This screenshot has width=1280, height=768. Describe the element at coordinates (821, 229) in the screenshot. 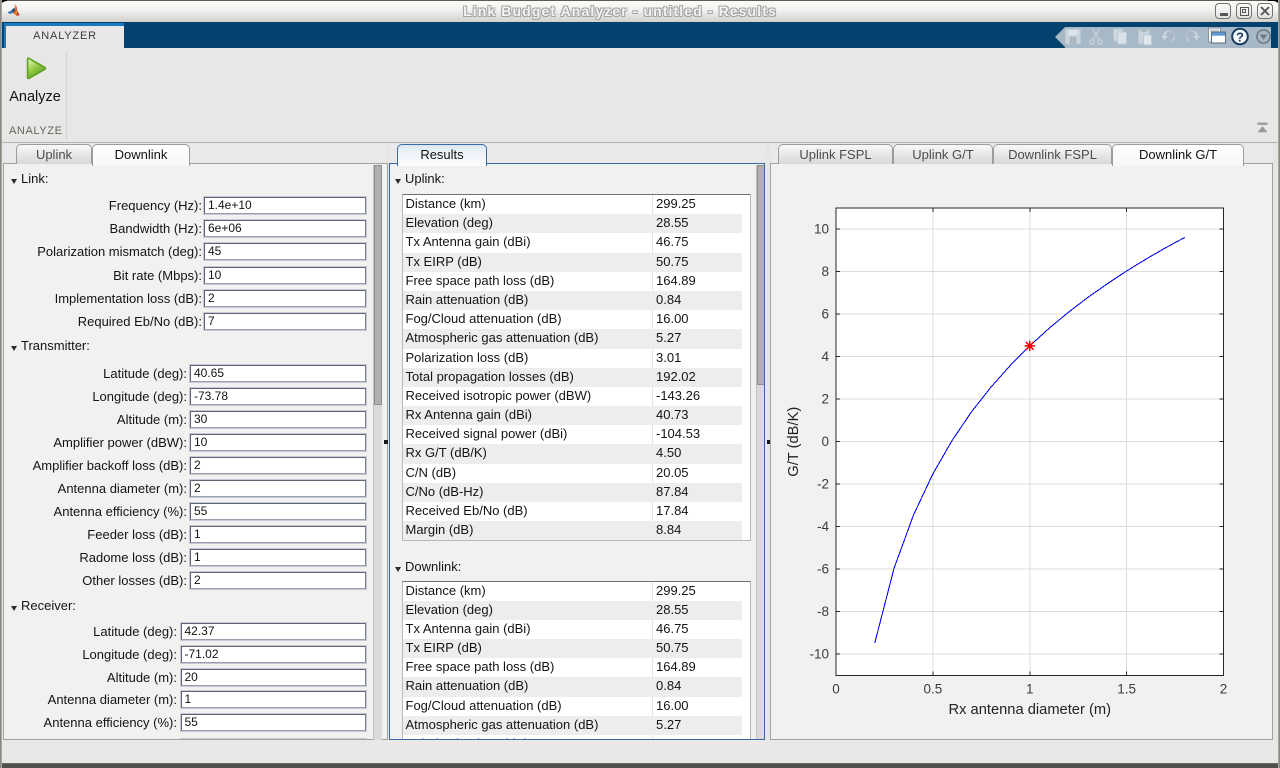

I see `svg-text: 10` at that location.